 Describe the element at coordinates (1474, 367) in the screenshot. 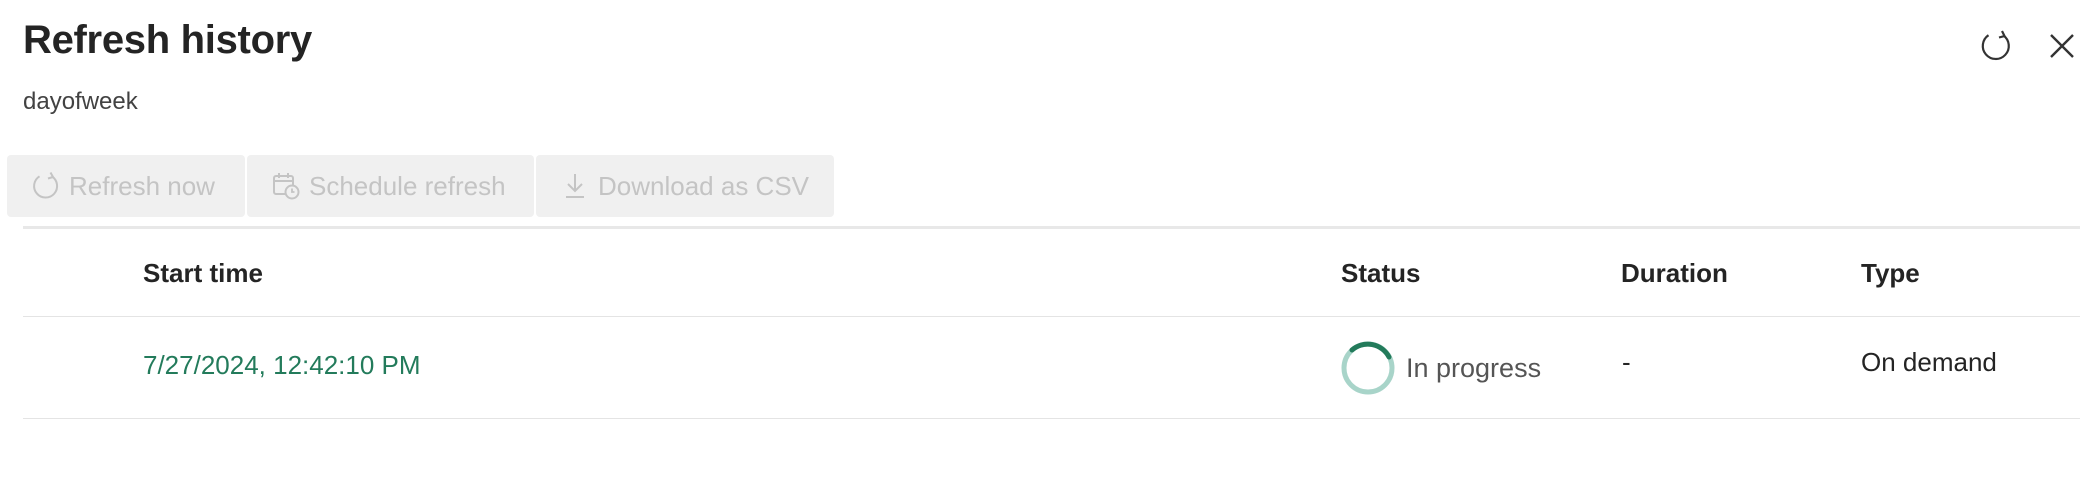

I see `status-text: In progress` at that location.